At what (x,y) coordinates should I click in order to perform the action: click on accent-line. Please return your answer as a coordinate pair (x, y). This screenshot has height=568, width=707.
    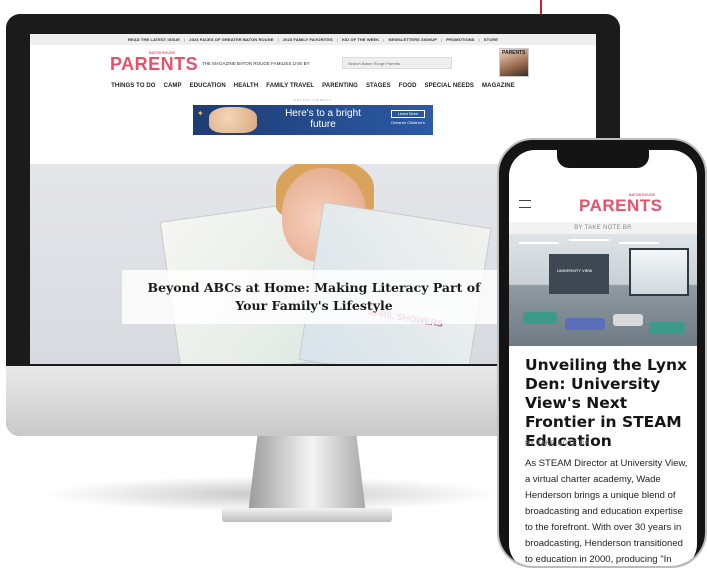
    Looking at the image, I should click on (541, 7).